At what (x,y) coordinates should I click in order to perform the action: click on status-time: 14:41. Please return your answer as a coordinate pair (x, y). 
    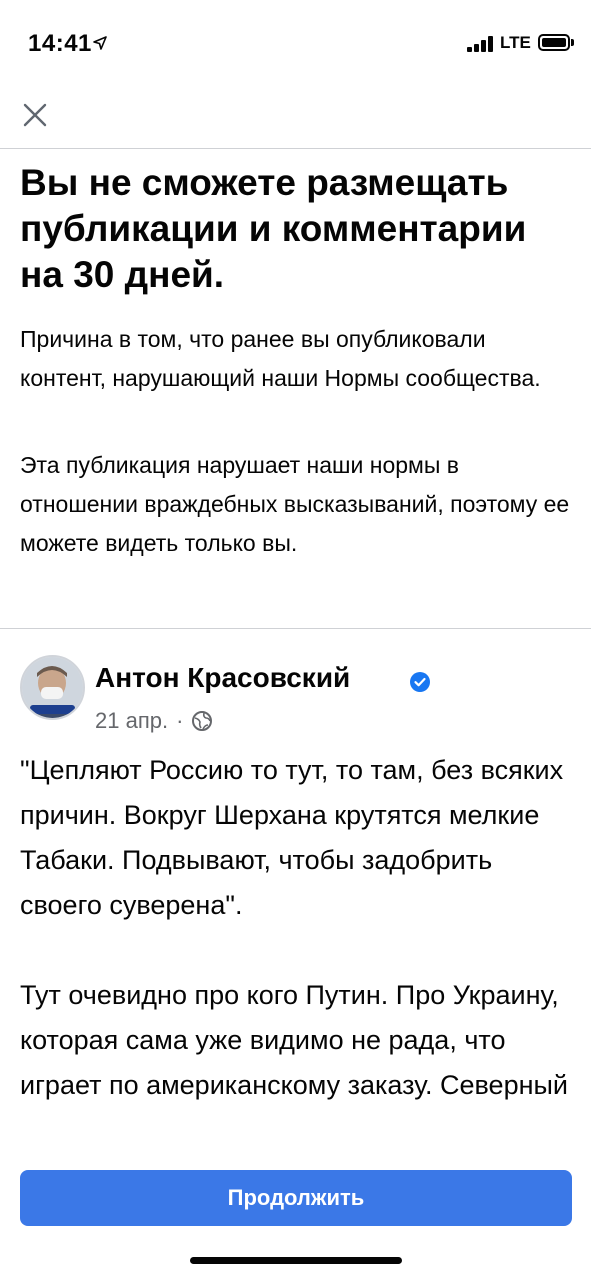
    Looking at the image, I should click on (60, 43).